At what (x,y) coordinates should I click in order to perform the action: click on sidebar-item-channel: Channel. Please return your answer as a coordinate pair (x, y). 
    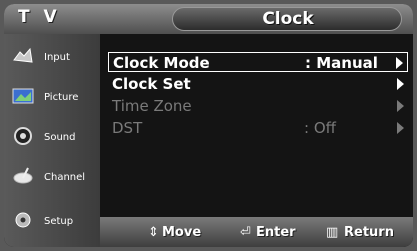
    Looking at the image, I should click on (52, 178).